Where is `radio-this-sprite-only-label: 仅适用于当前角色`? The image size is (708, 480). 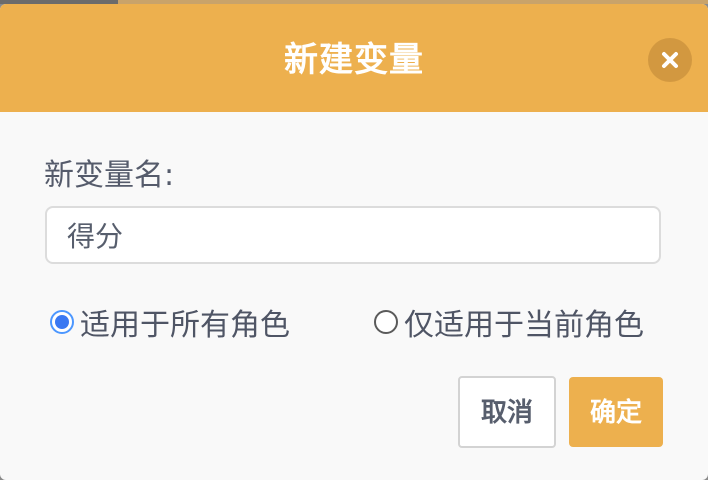
radio-this-sprite-only-label: 仅适用于当前角色 is located at coordinates (524, 325).